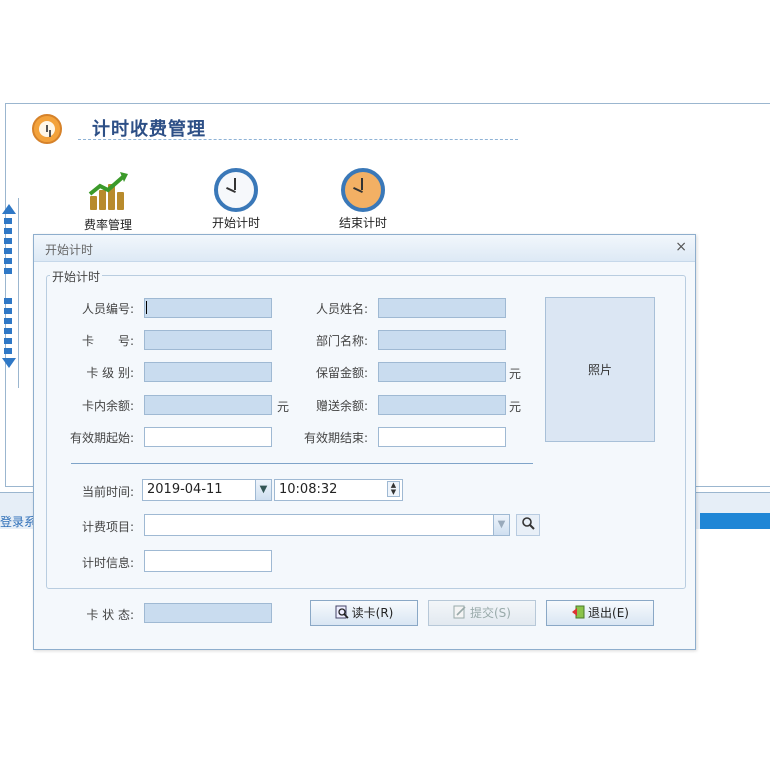 This screenshot has height=770, width=770. I want to click on timing-info-label: 计时信息:, so click(107, 563).